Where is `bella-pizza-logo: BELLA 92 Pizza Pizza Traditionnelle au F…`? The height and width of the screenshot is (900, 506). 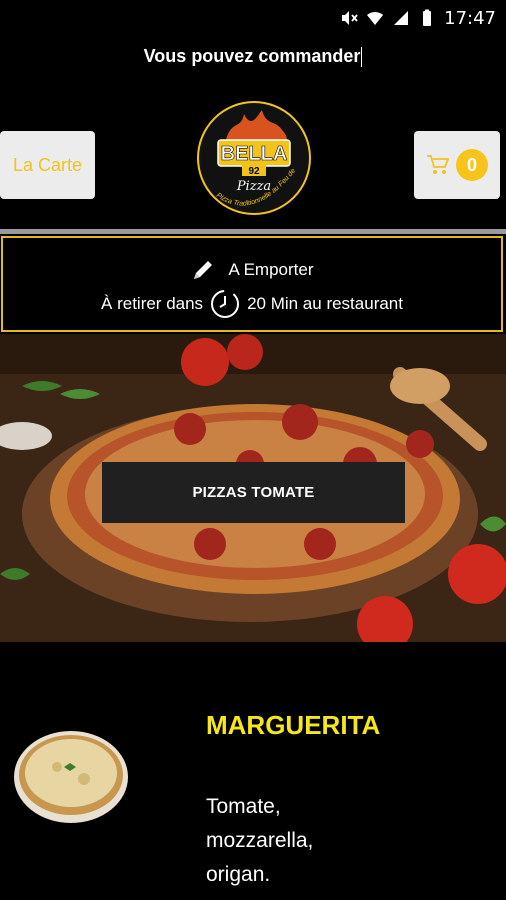
bella-pizza-logo: BELLA 92 Pizza Pizza Traditionnelle au F… is located at coordinates (253, 157).